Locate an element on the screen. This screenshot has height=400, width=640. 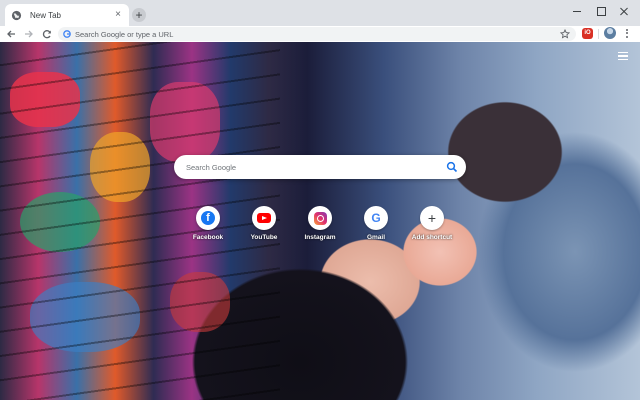
shortcut-label: YouTube is located at coordinates (264, 237).